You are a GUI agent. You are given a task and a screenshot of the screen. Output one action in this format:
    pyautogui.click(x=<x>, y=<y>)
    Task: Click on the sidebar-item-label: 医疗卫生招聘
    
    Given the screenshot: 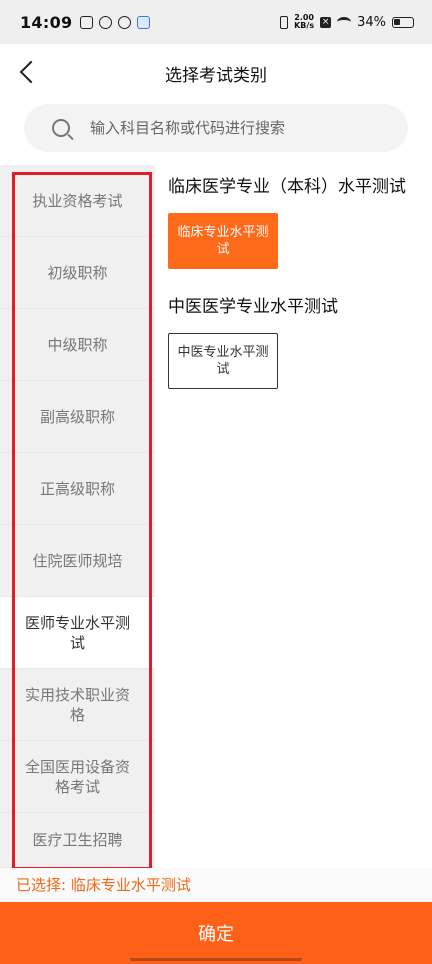 What is the action you would take?
    pyautogui.click(x=77, y=840)
    